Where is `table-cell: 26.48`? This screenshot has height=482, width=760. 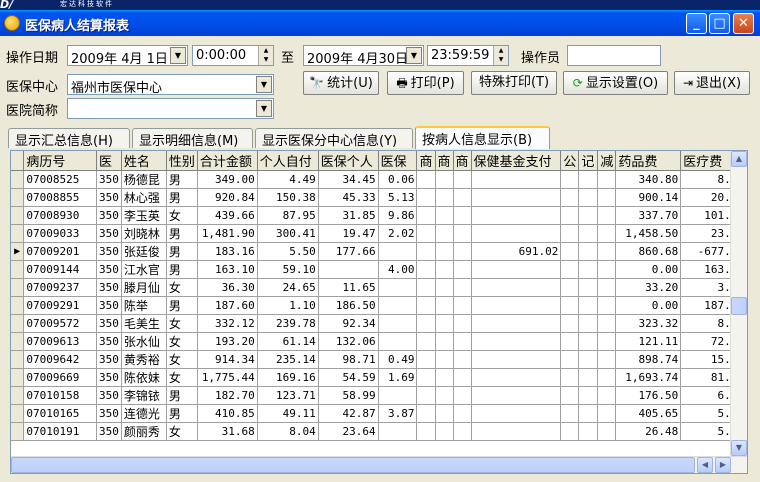 table-cell: 26.48 is located at coordinates (648, 431).